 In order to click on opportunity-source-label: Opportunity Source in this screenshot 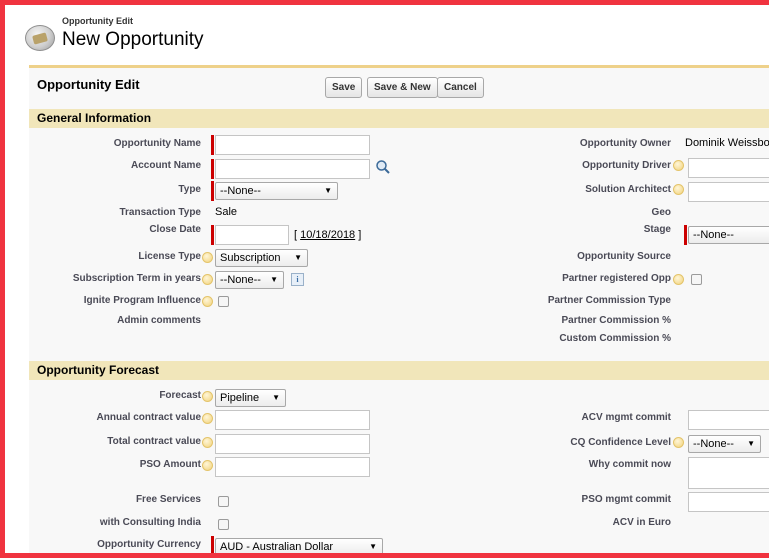, I will do `click(624, 256)`.